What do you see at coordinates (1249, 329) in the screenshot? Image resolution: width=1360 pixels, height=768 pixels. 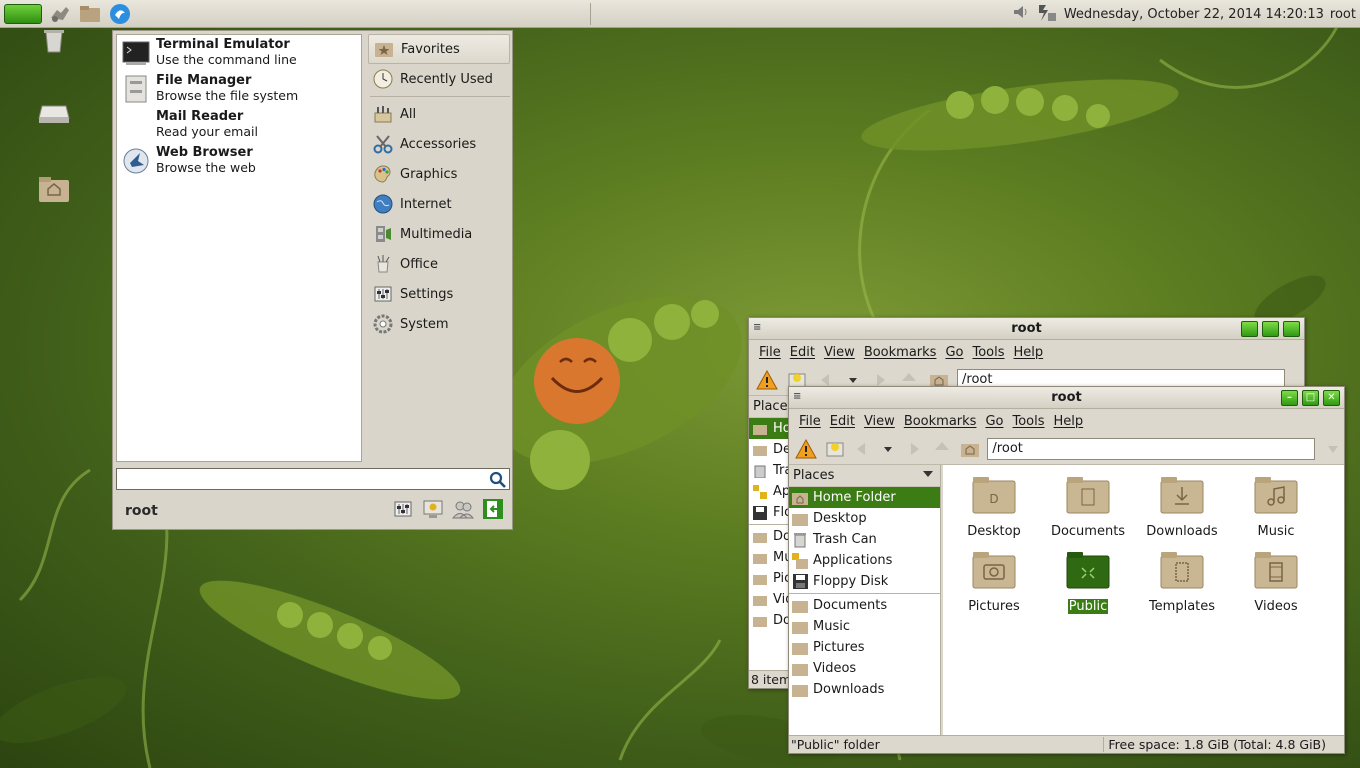 I see `minimize-button` at bounding box center [1249, 329].